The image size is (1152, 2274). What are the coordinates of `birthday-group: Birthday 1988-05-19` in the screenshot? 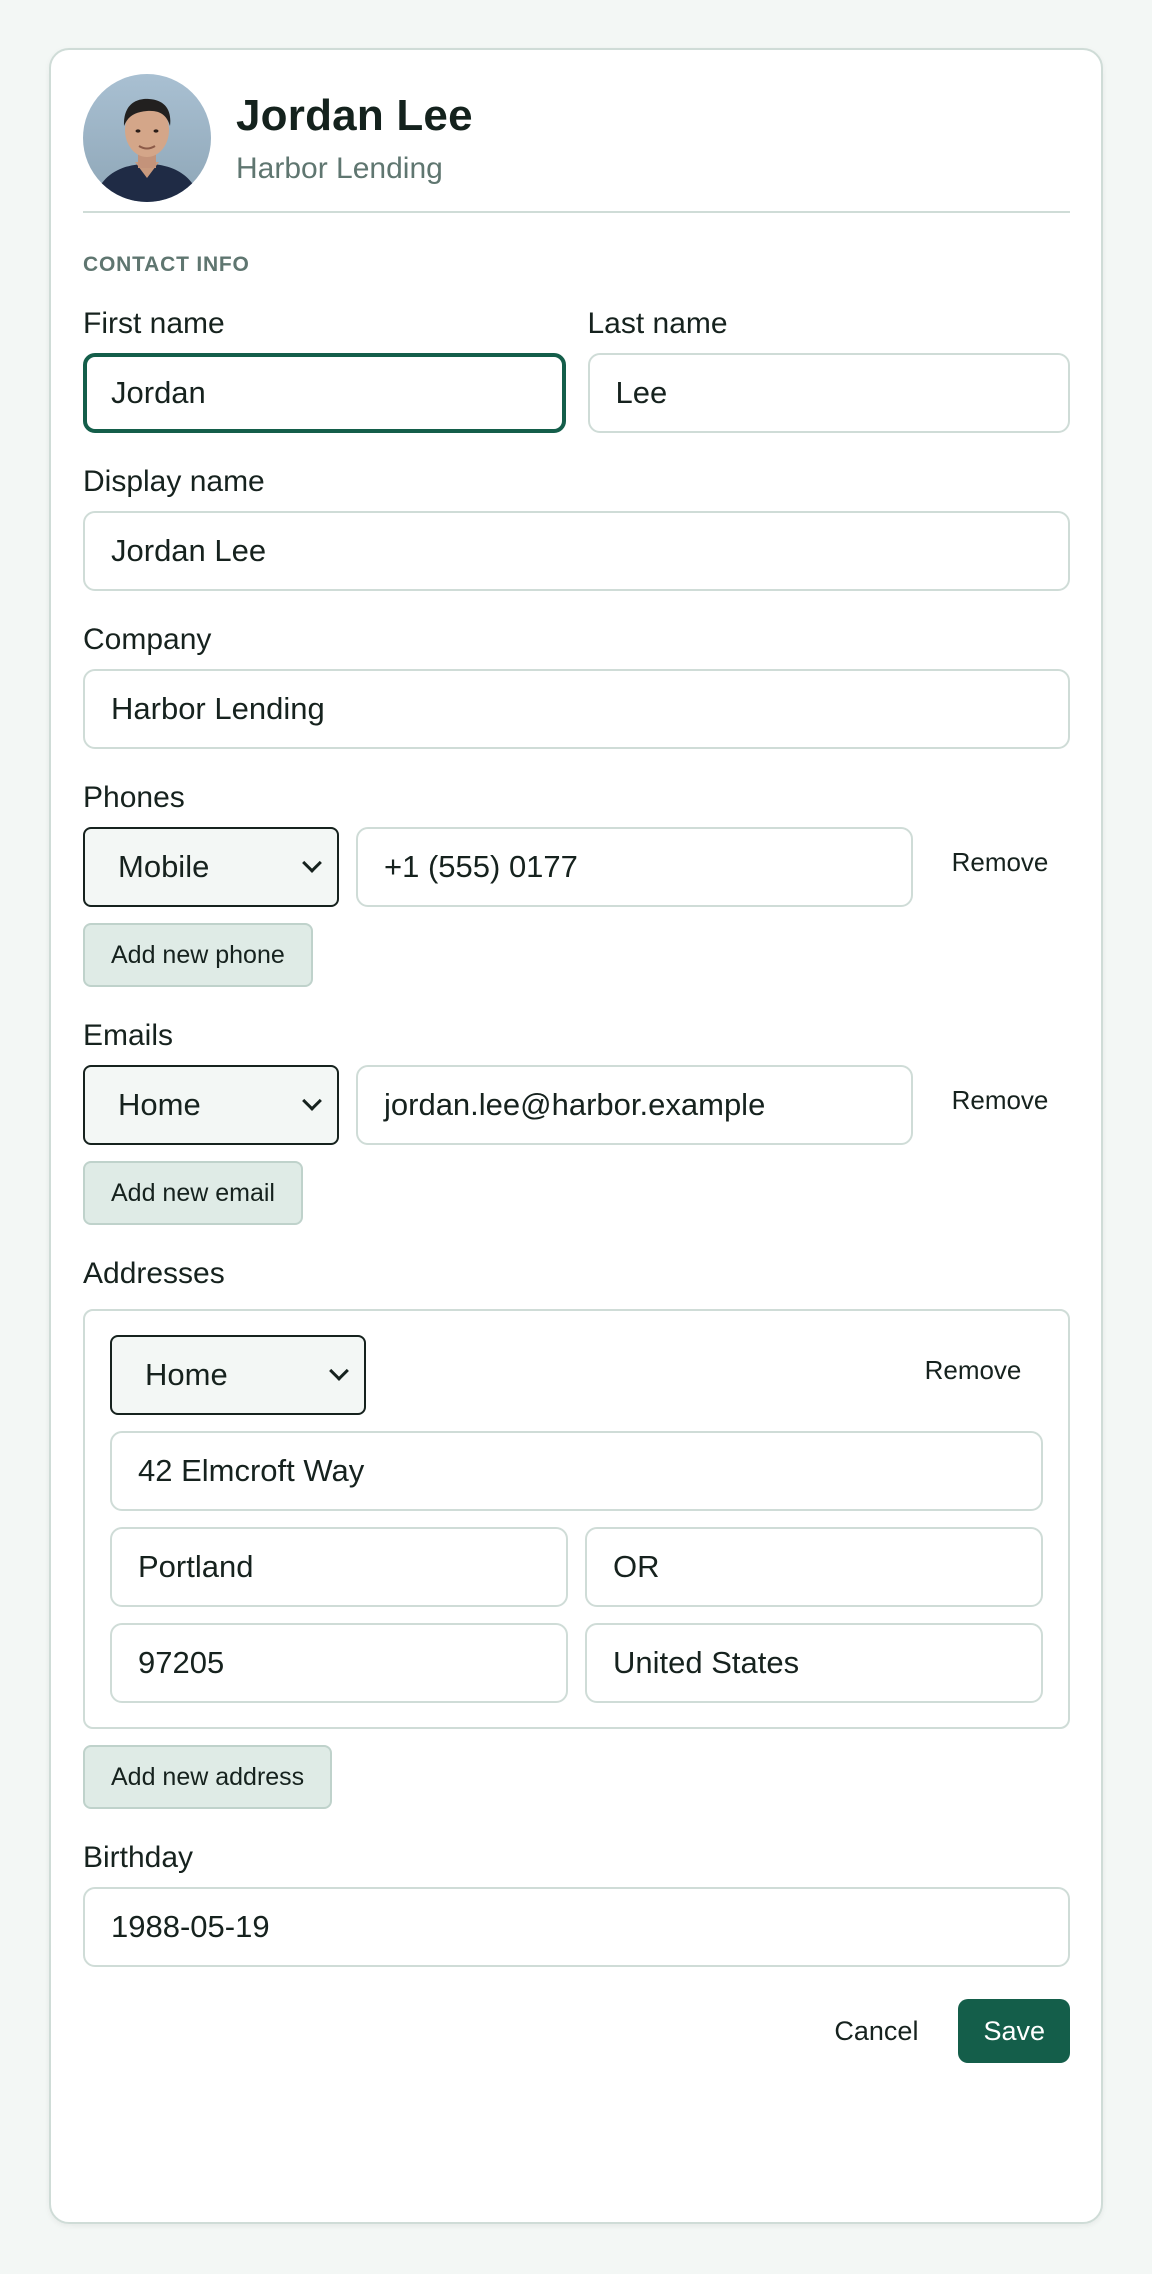 It's located at (576, 1904).